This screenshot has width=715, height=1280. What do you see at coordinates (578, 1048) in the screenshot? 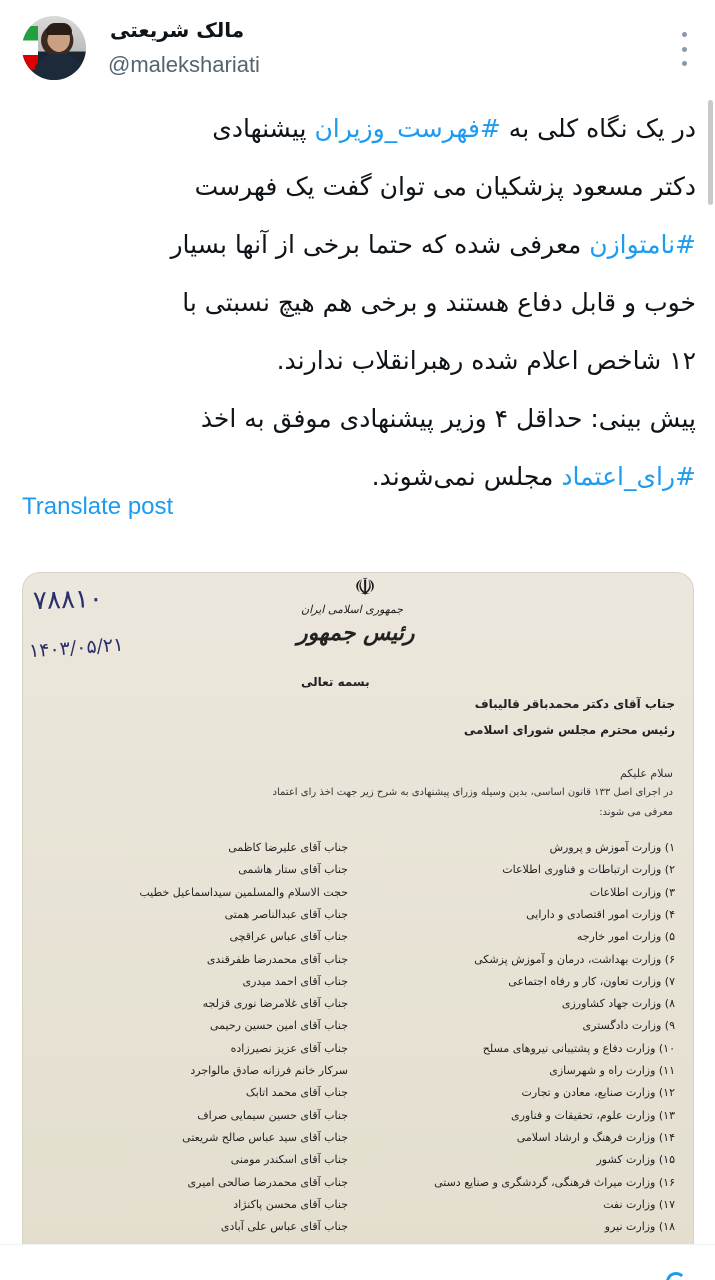
I see `ministry-name: ۱۰) وزارت دفاع و پشتیبانی نیروهای مسلح` at bounding box center [578, 1048].